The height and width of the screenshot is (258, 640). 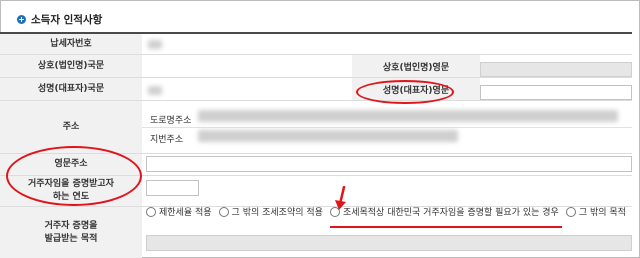 What do you see at coordinates (71, 89) in the screenshot?
I see `name-kr-label: 성명(대표자)국문` at bounding box center [71, 89].